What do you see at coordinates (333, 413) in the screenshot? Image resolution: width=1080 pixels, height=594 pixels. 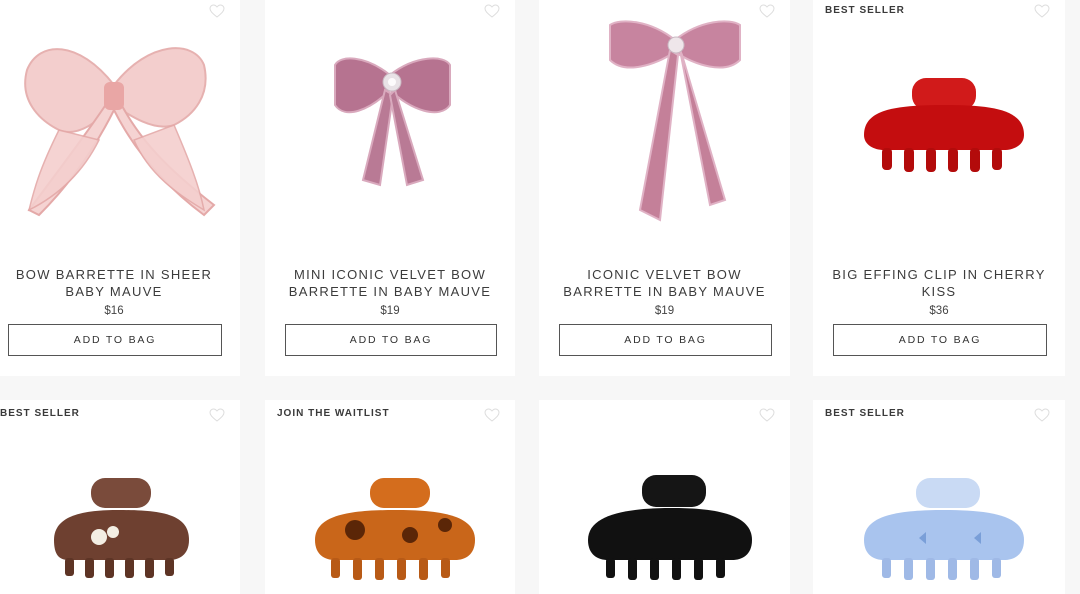 I see `join-waitlist-badge: JOIN THE WAITLIST` at bounding box center [333, 413].